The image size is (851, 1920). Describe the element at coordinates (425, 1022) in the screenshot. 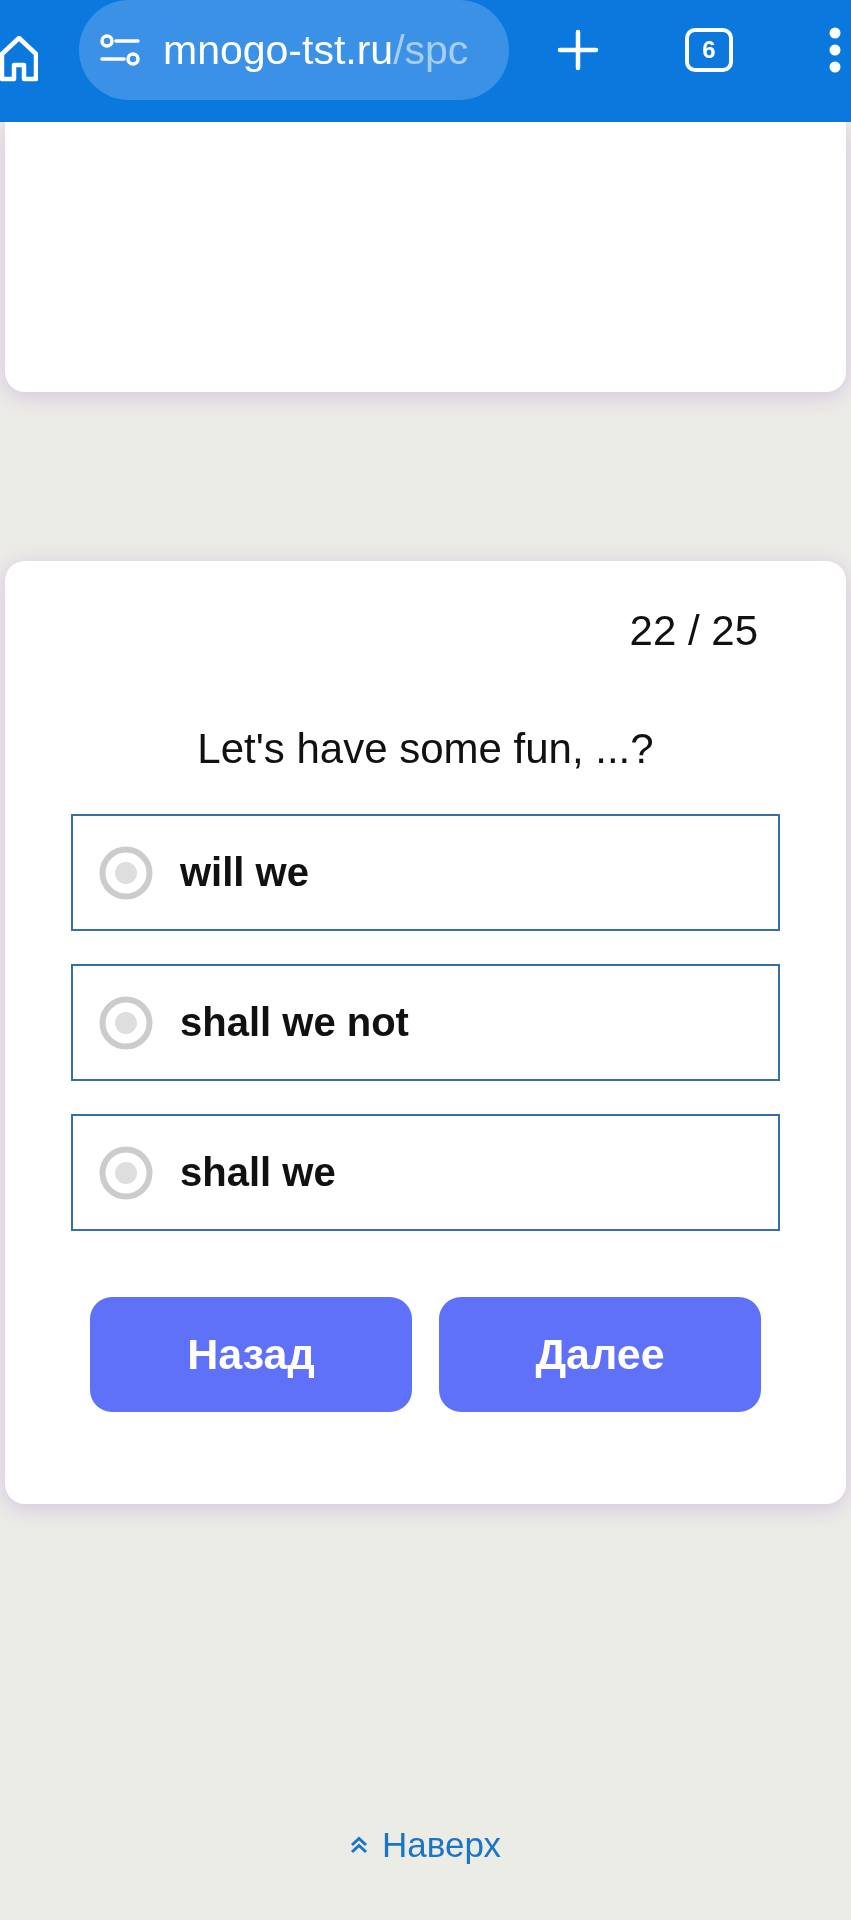

I see `answer-option: shall we not` at that location.